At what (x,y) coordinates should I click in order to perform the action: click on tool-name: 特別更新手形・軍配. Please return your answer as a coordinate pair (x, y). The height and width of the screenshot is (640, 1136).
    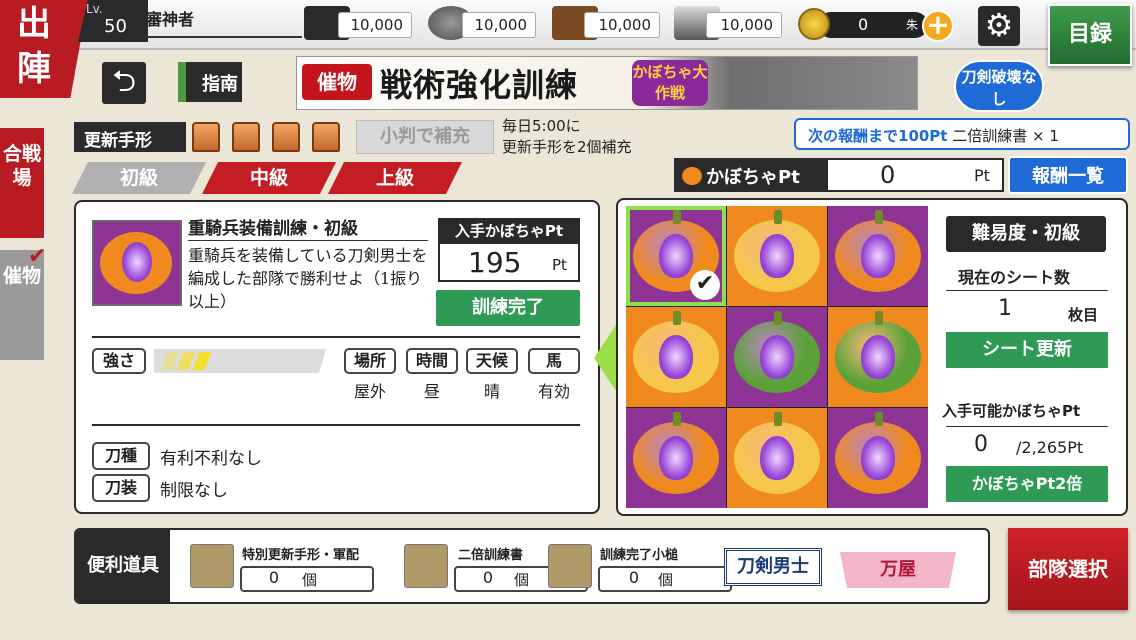
    Looking at the image, I should click on (301, 555).